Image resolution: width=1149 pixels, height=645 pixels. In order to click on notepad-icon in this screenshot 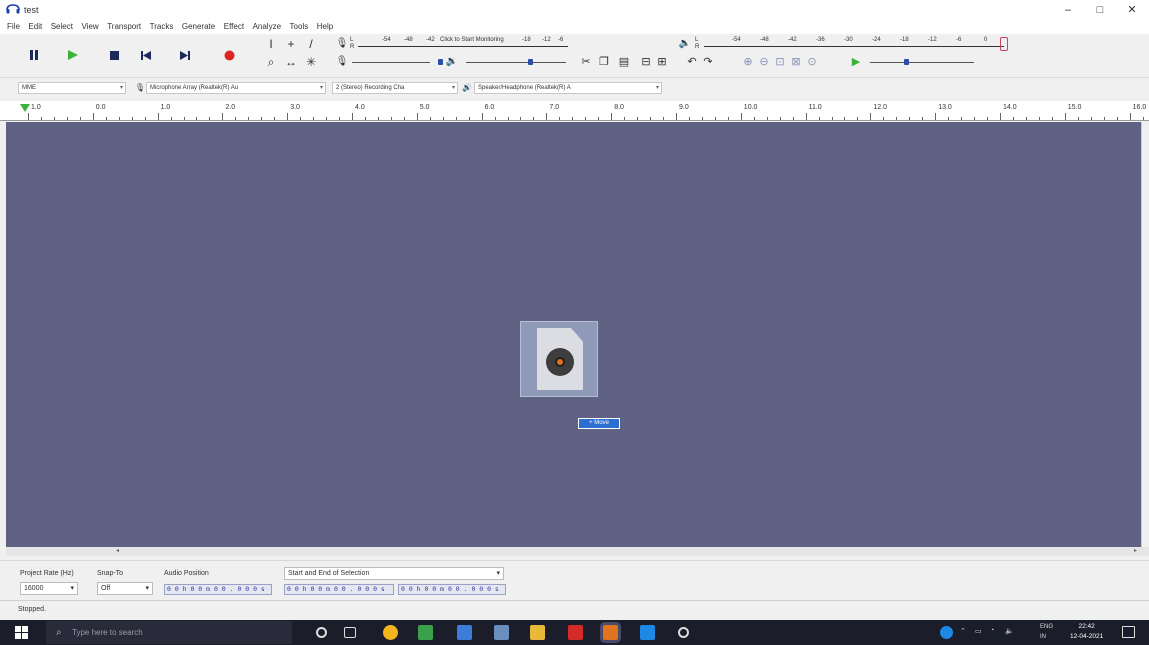, I will do `click(464, 632)`.